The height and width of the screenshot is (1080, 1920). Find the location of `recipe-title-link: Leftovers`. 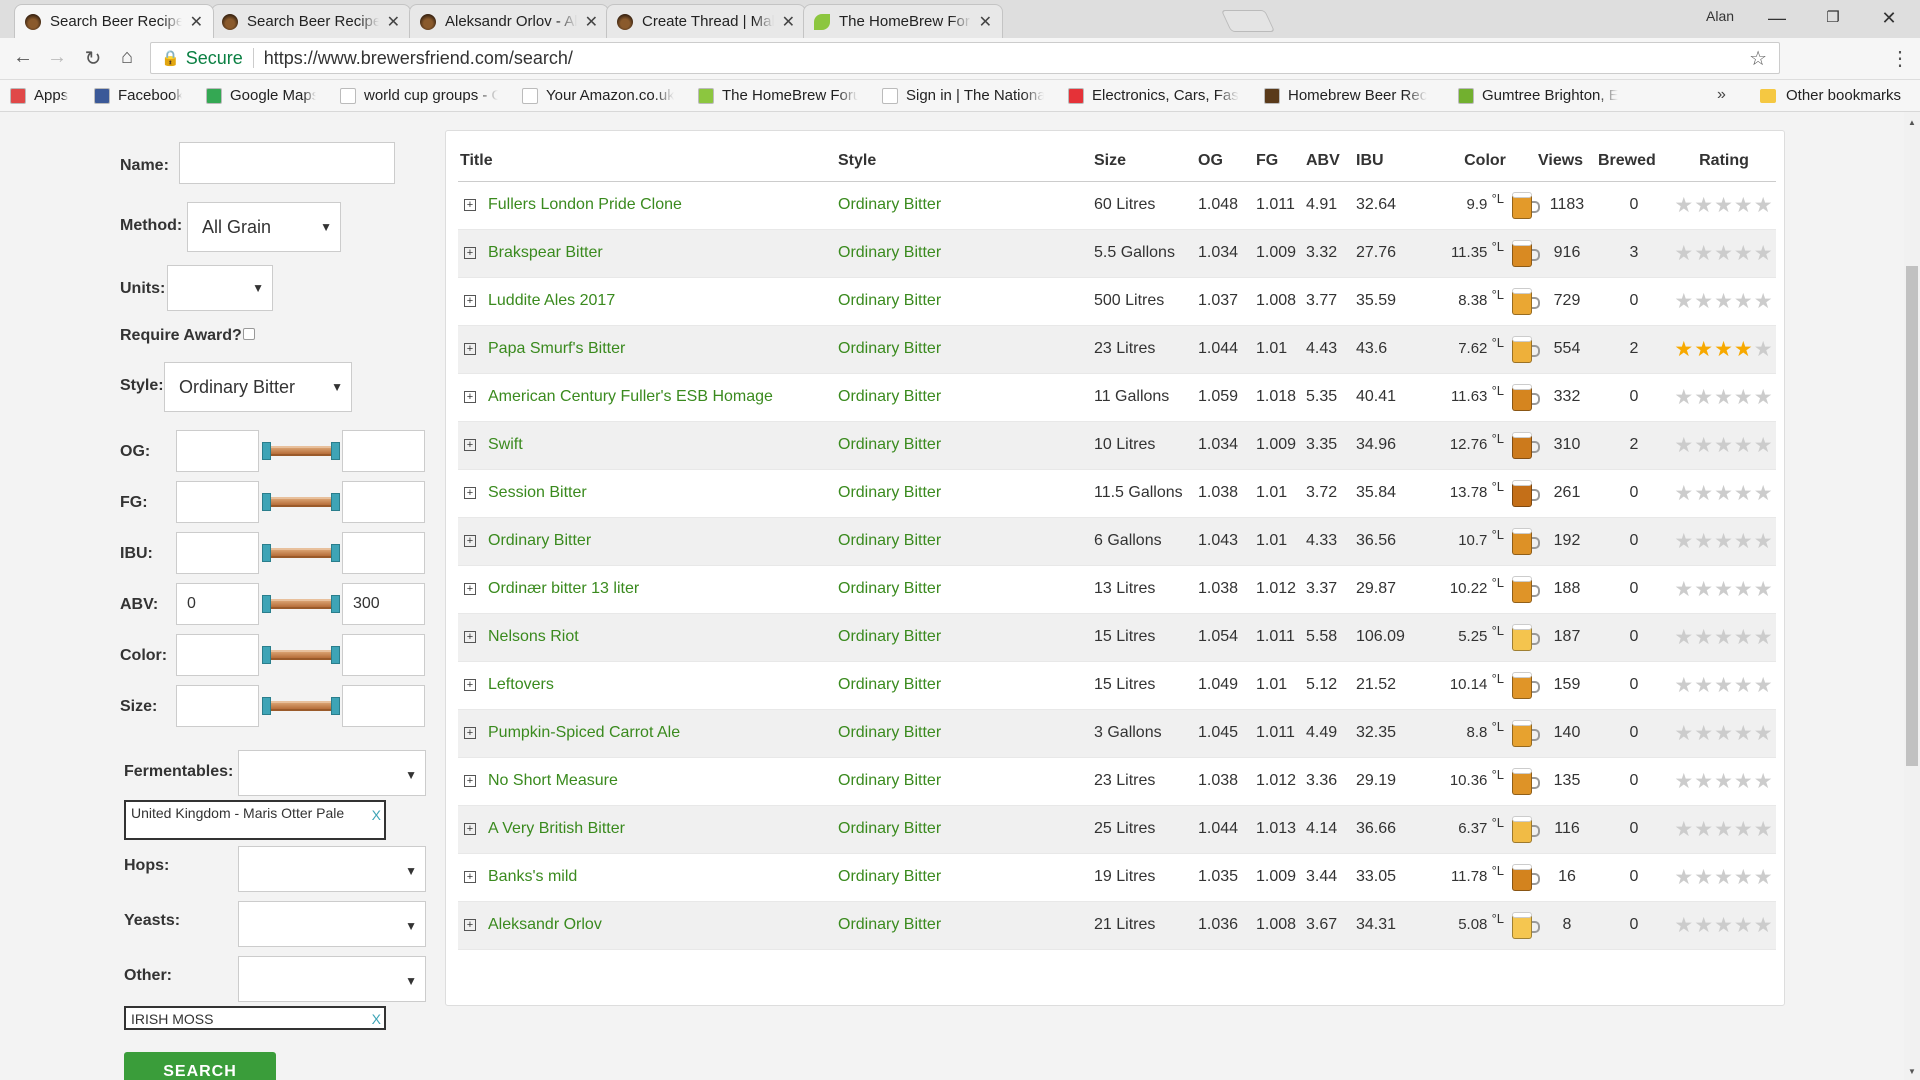

recipe-title-link: Leftovers is located at coordinates (521, 684).